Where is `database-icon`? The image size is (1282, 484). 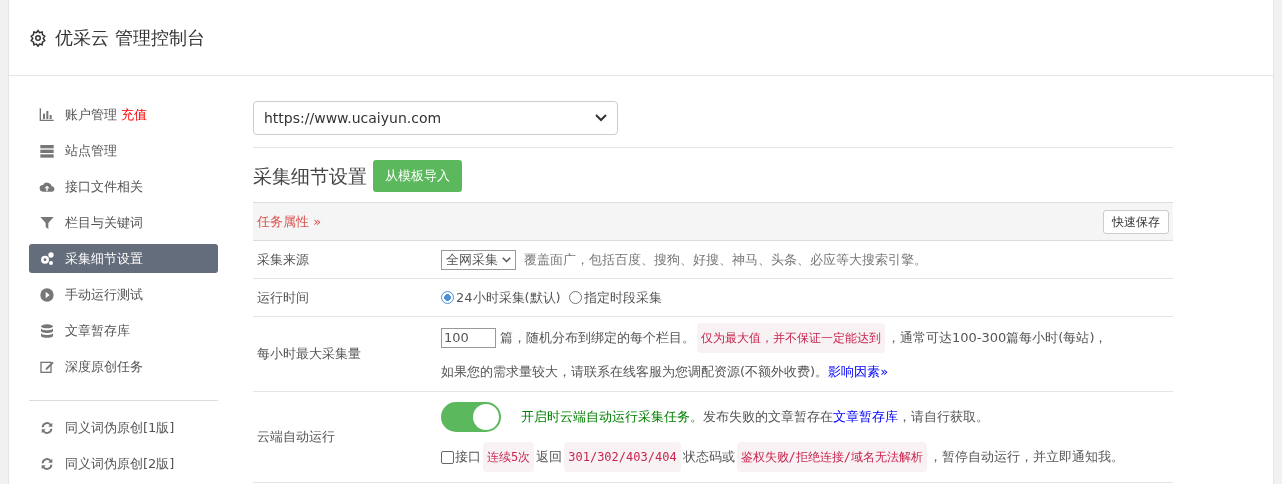
database-icon is located at coordinates (47, 330).